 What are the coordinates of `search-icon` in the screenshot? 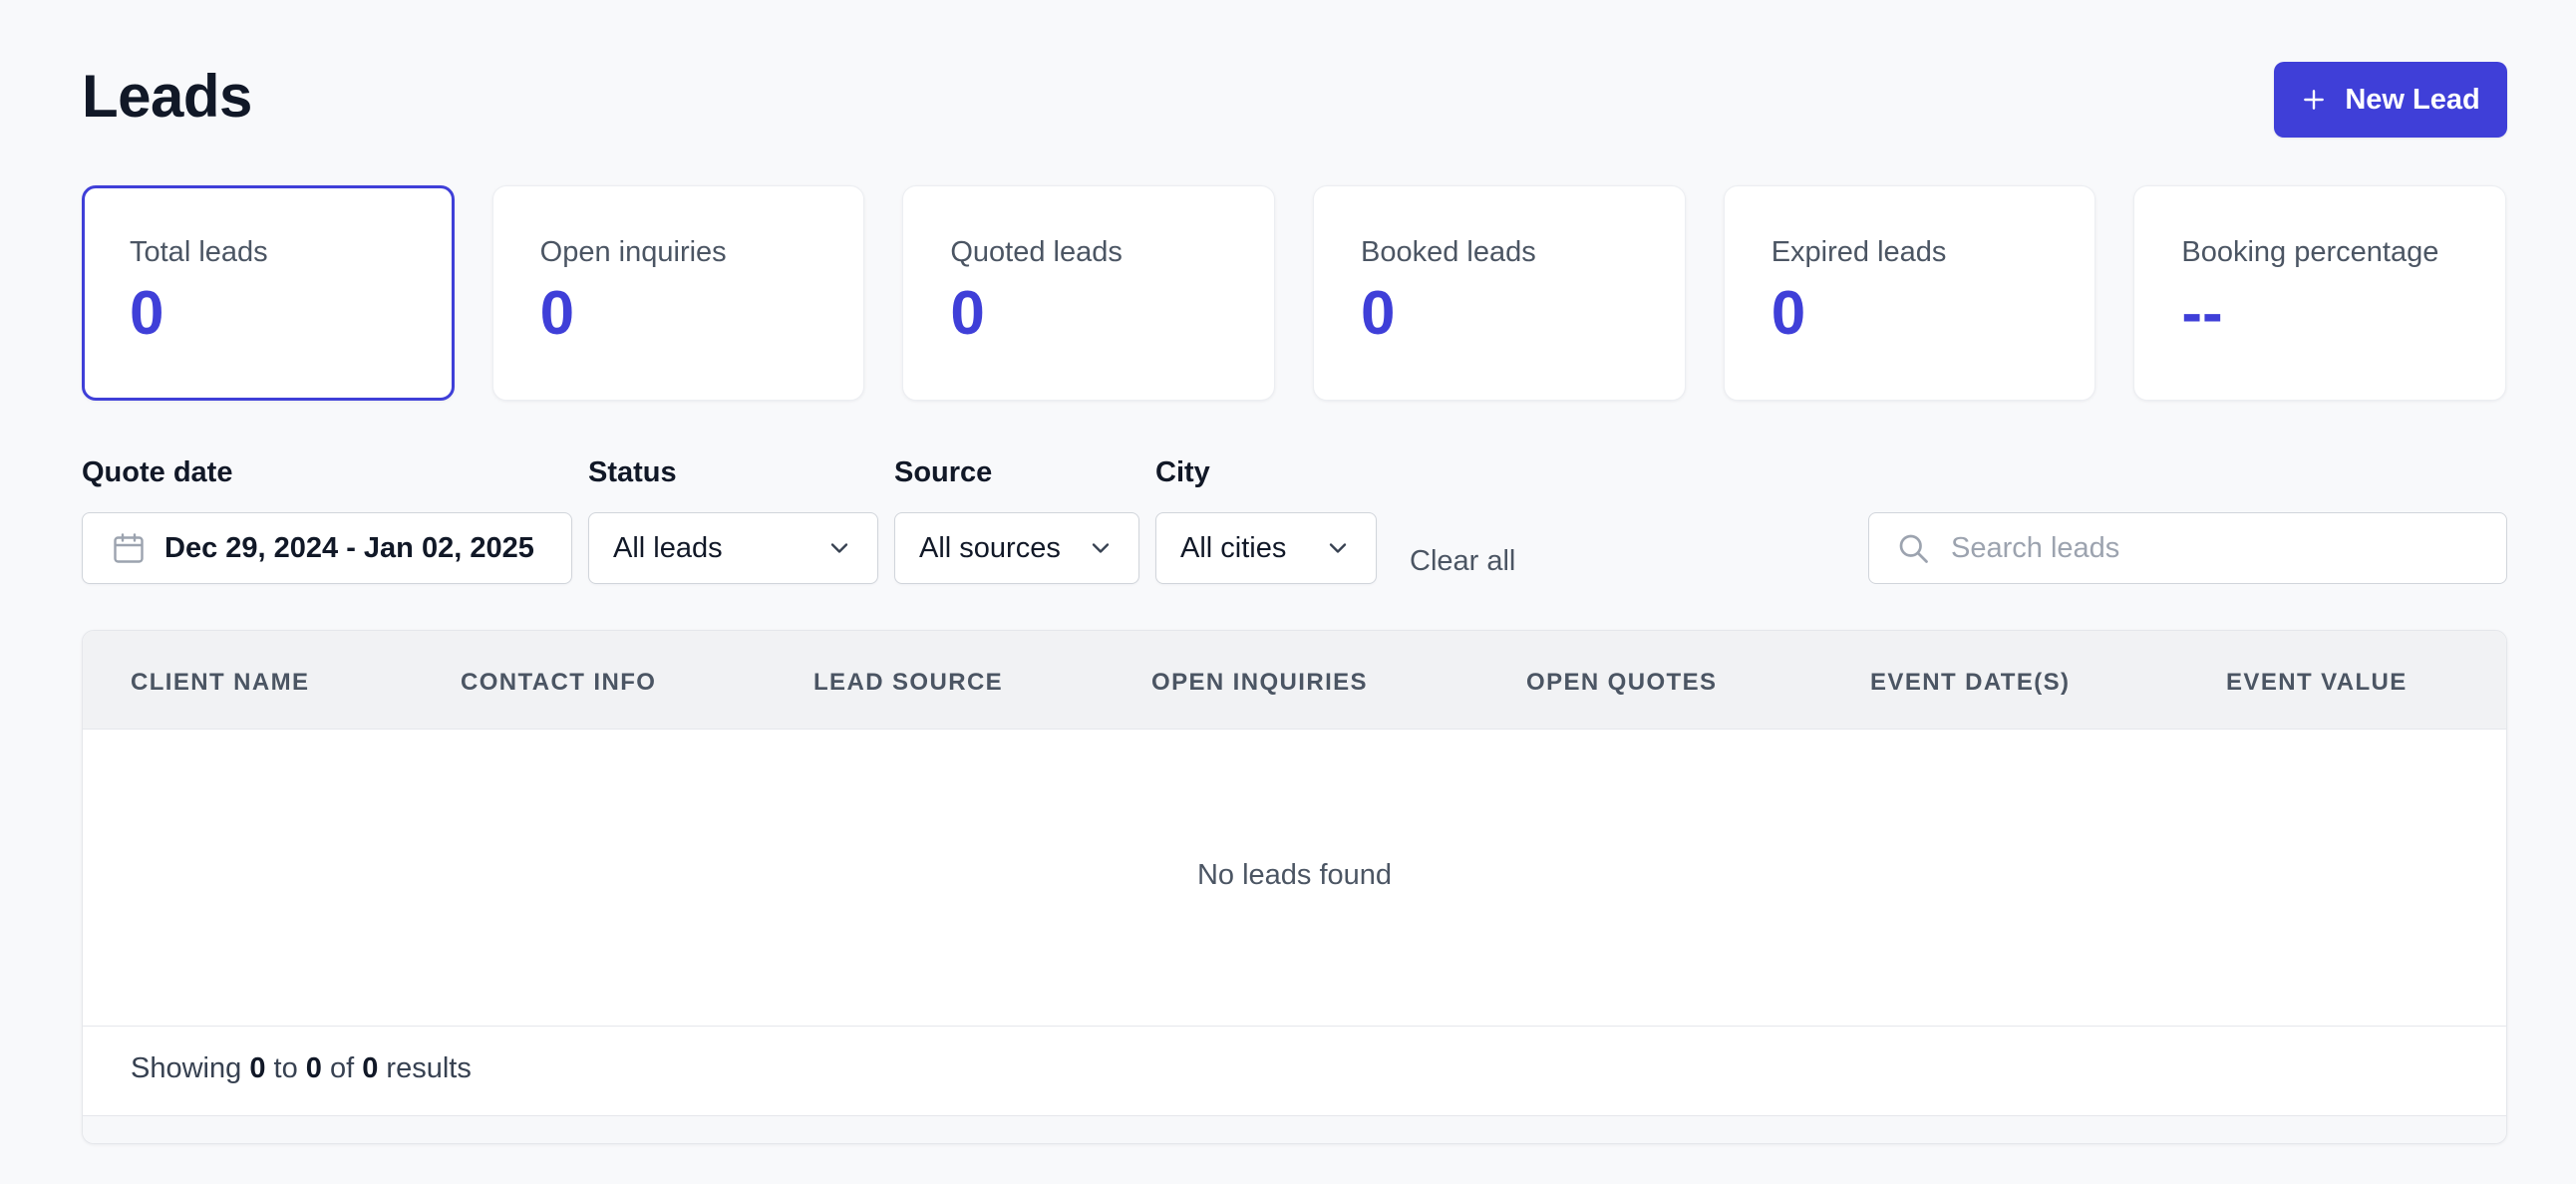 It's located at (1913, 548).